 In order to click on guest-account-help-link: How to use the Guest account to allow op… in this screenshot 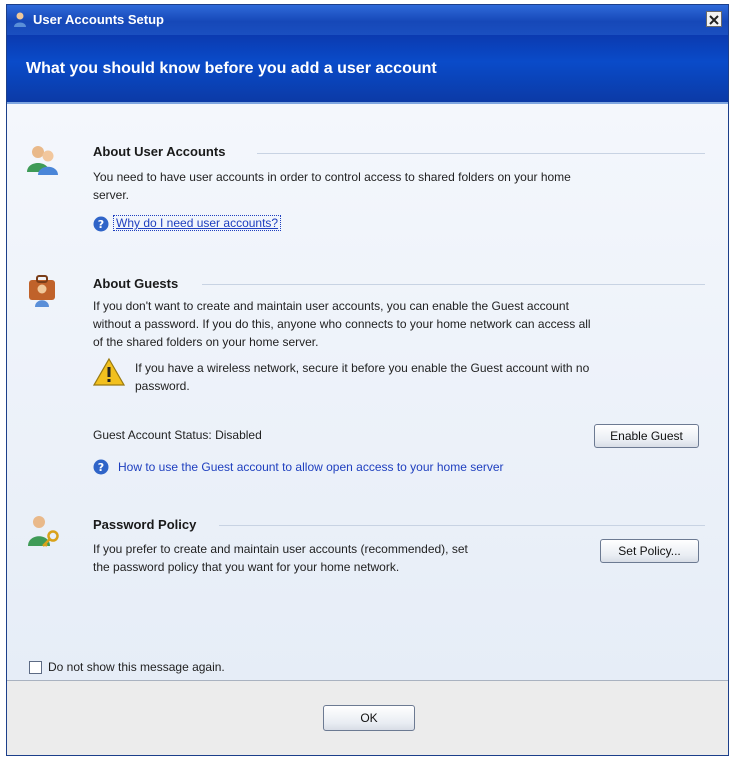, I will do `click(311, 467)`.